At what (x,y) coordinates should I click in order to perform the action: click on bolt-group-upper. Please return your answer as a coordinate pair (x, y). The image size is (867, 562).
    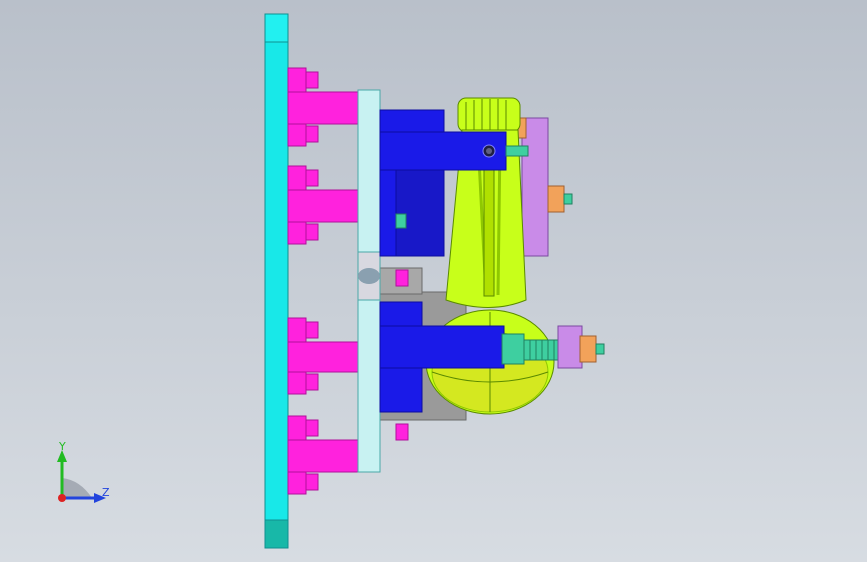
    Looking at the image, I should click on (323, 156).